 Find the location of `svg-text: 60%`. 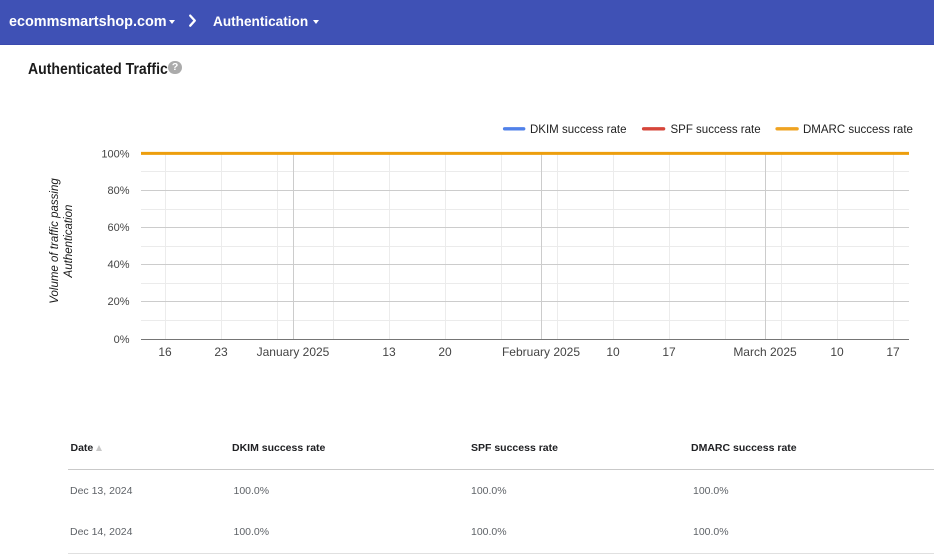

svg-text: 60% is located at coordinates (118, 228).